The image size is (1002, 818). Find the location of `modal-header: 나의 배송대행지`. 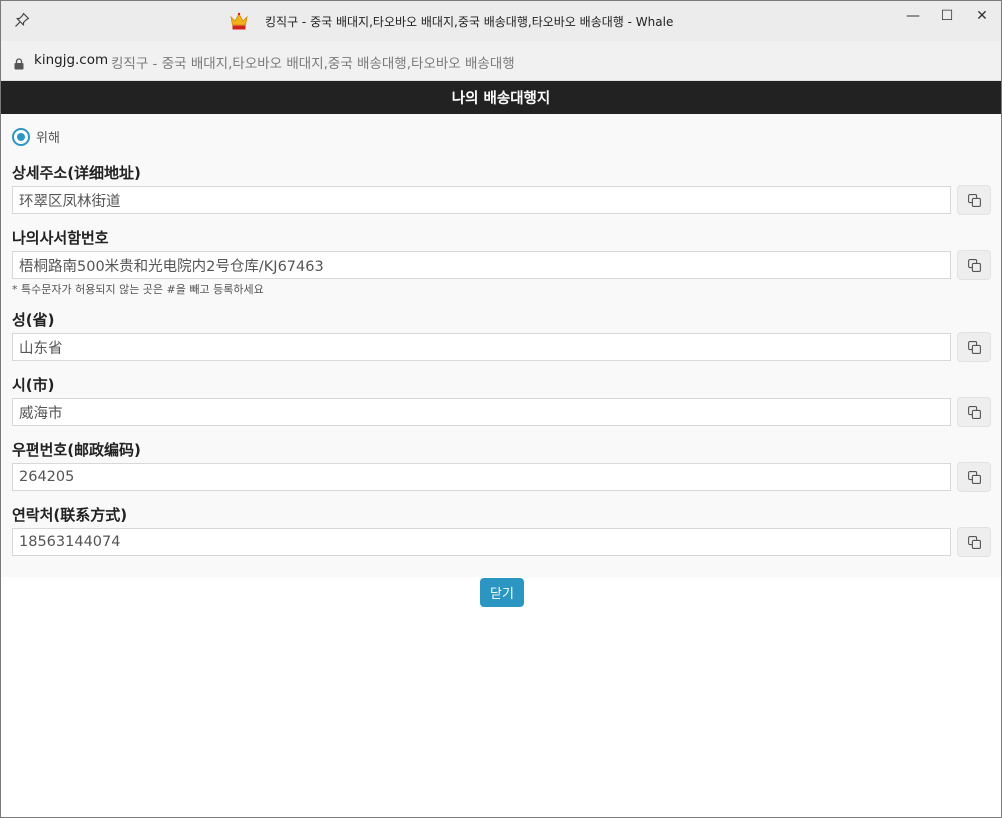

modal-header: 나의 배송대행지 is located at coordinates (501, 97).